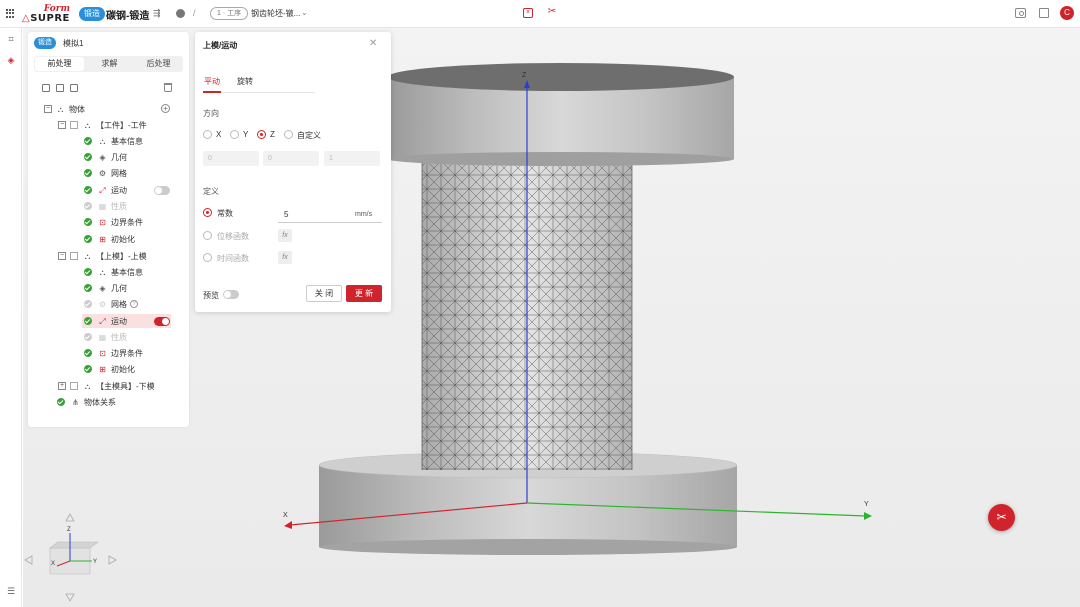 This screenshot has width=1080, height=607. Describe the element at coordinates (207, 235) in the screenshot. I see `radio-displacement-func` at that location.